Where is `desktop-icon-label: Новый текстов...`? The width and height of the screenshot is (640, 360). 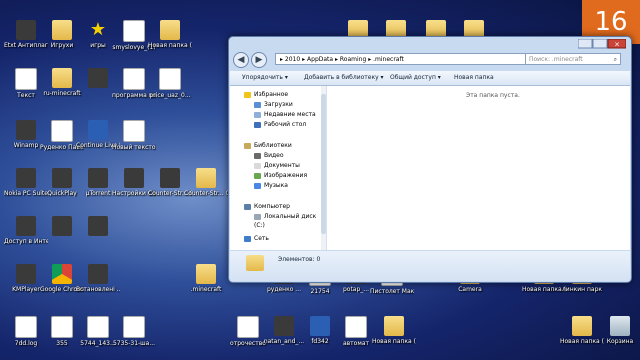 desktop-icon-label: Новый текстов... is located at coordinates (134, 147).